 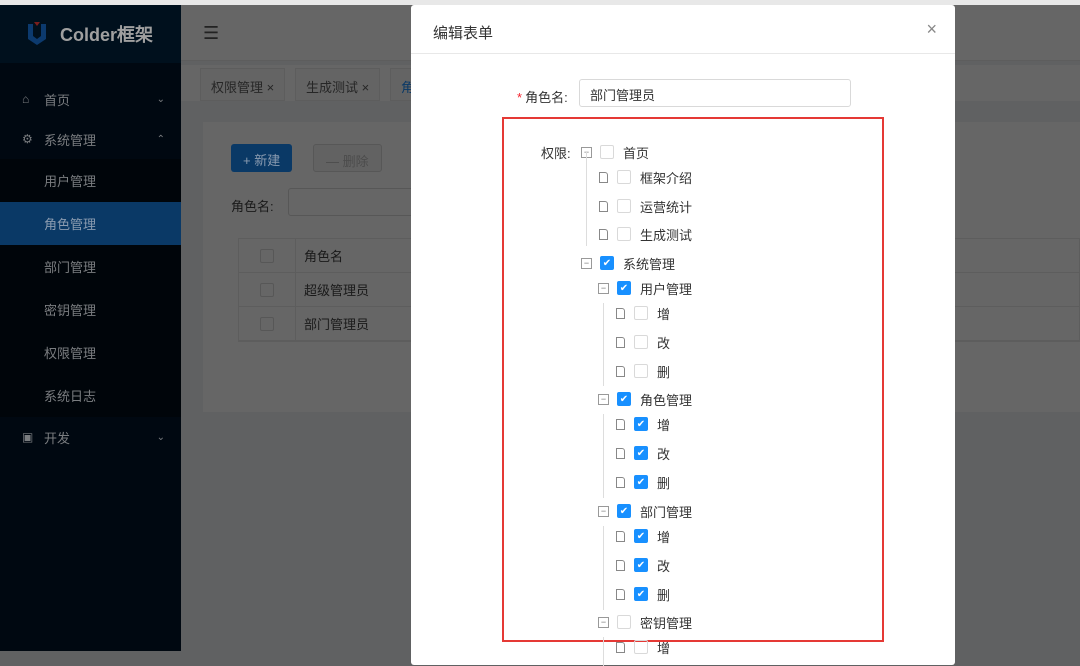 I want to click on tree-node: 运营统计, so click(x=645, y=206).